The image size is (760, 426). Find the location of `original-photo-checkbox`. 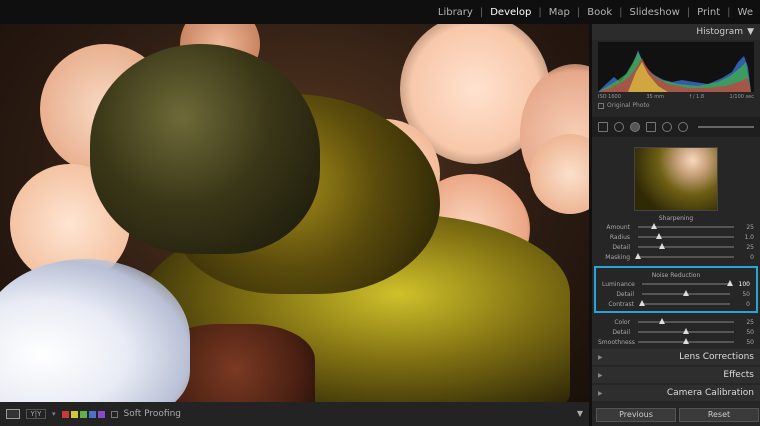

original-photo-checkbox is located at coordinates (601, 105).